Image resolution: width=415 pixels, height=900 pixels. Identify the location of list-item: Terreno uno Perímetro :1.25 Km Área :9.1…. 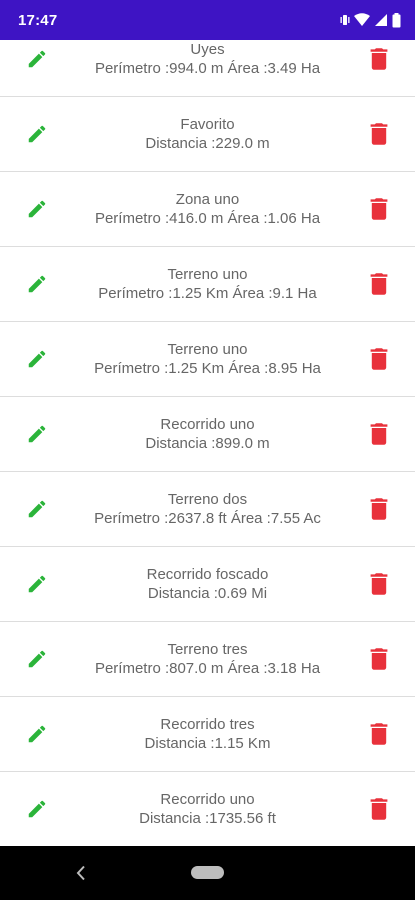
(207, 284).